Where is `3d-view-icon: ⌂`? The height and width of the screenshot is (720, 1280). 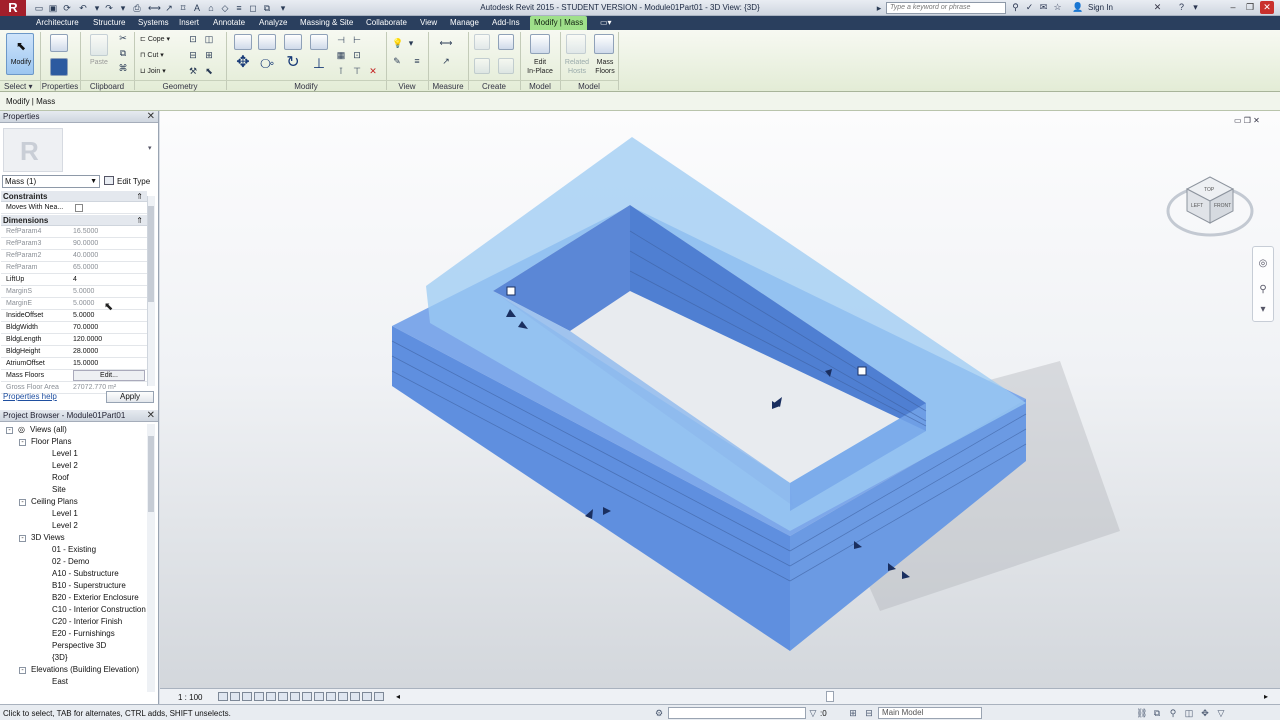
3d-view-icon: ⌂ is located at coordinates (211, 8).